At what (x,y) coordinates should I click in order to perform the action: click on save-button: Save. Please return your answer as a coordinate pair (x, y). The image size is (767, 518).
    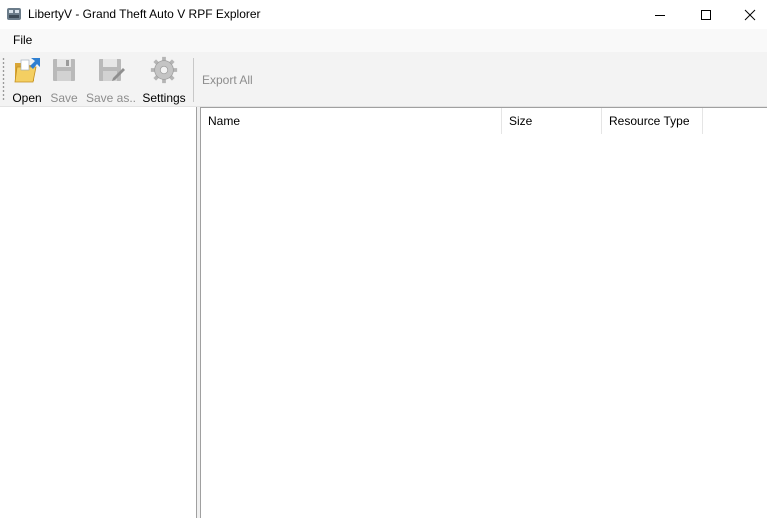
    Looking at the image, I should click on (64, 80).